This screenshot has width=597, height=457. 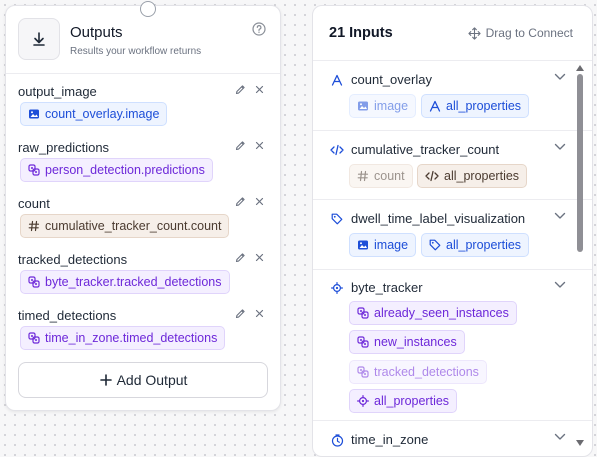 What do you see at coordinates (580, 163) in the screenshot?
I see `scrollbar-thumb` at bounding box center [580, 163].